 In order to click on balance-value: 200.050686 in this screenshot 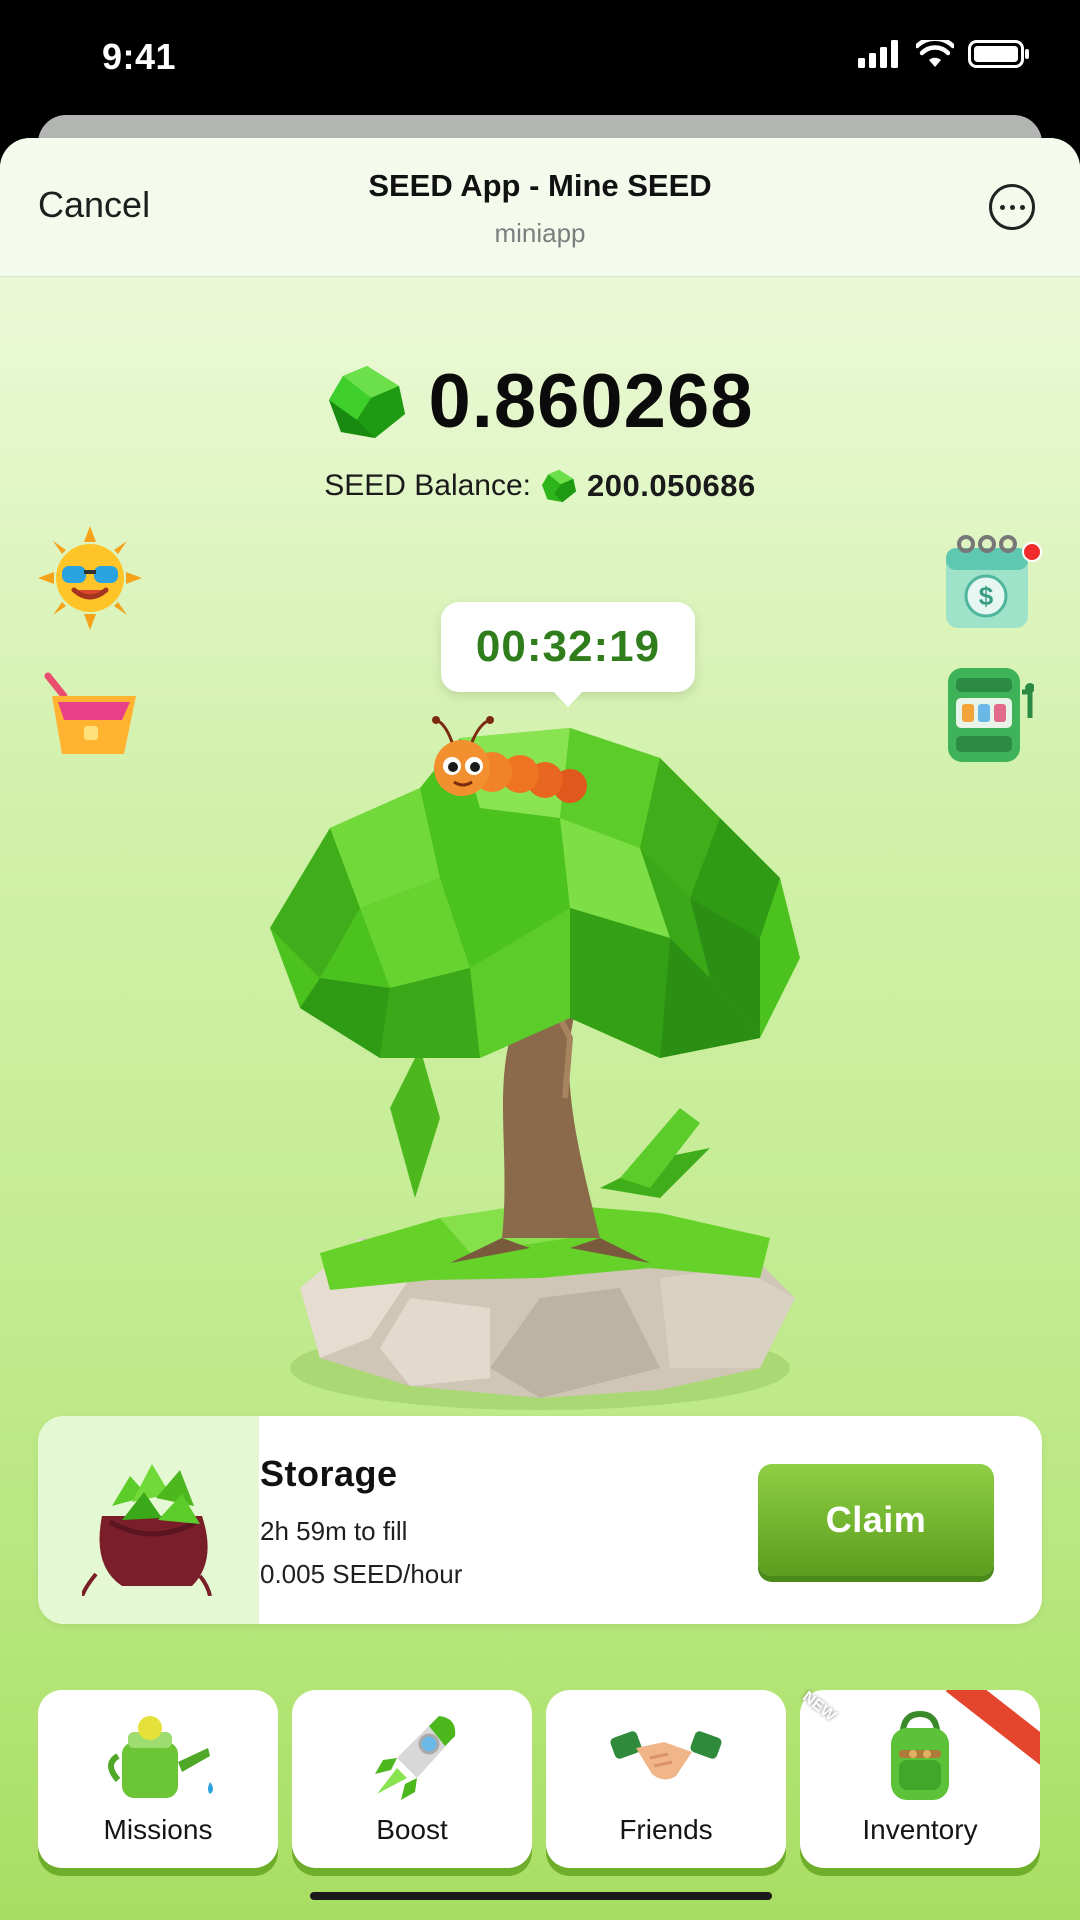, I will do `click(671, 485)`.